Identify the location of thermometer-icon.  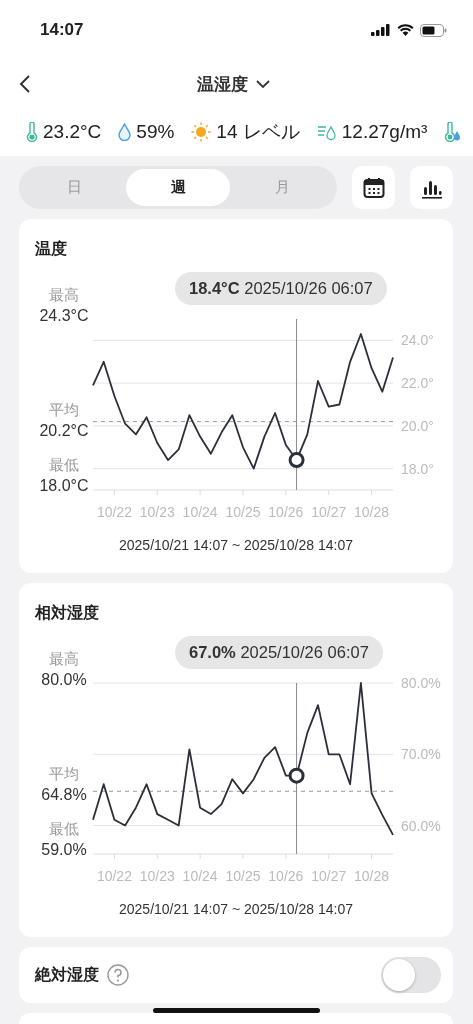
(32, 132).